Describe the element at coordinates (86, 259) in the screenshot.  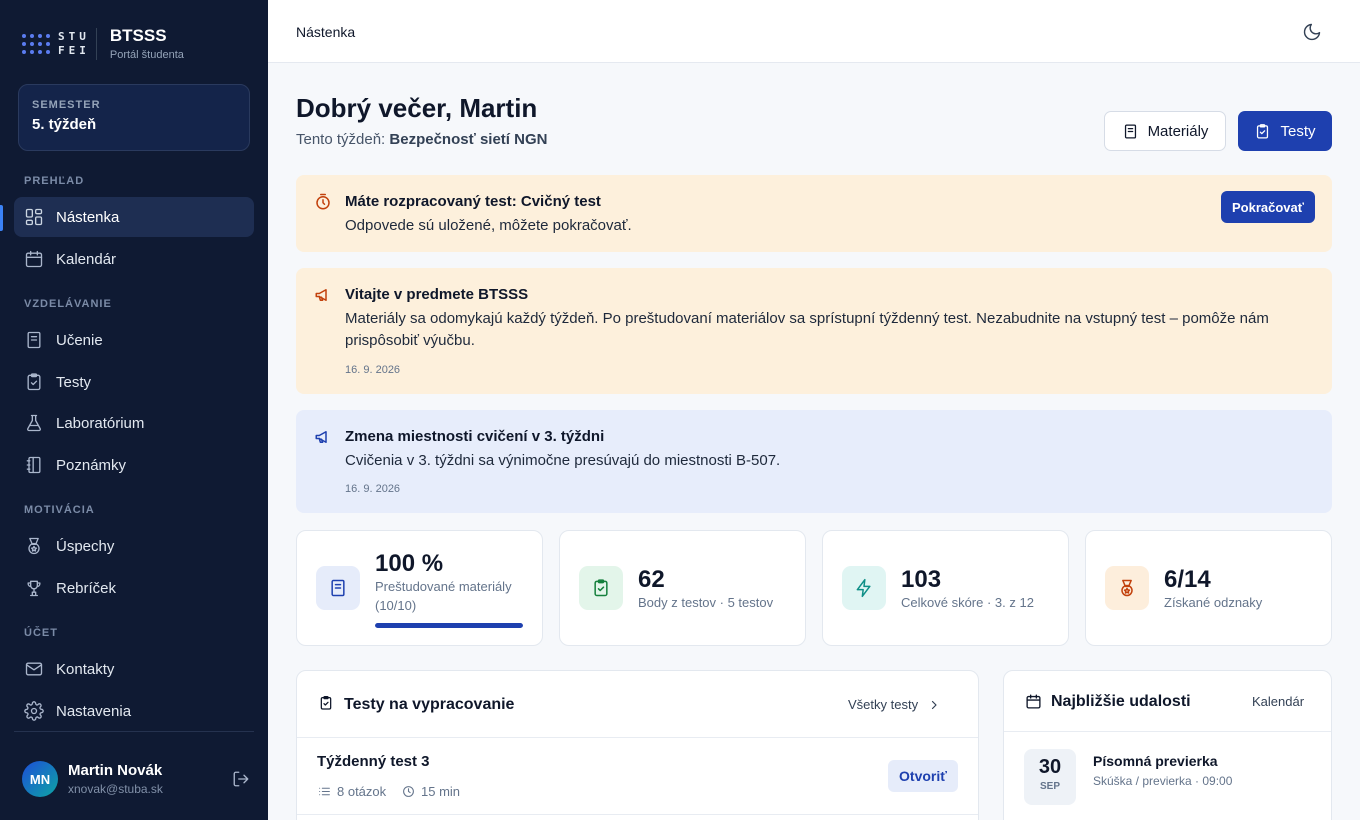
I see `sidebar-item-label: Kalendár` at that location.